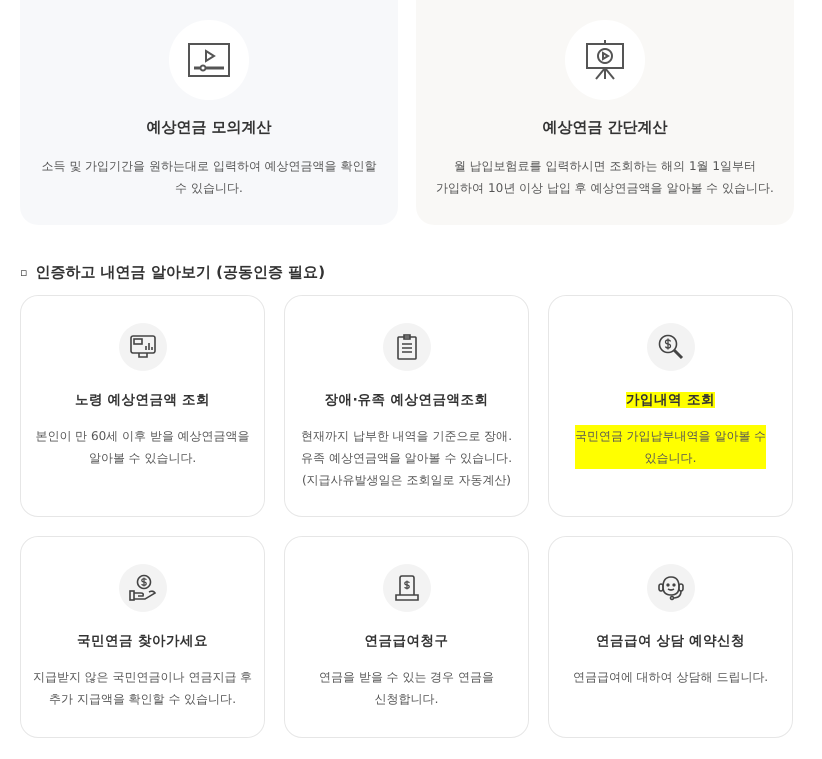 This screenshot has height=759, width=822. What do you see at coordinates (670, 588) in the screenshot?
I see `headset-icon` at bounding box center [670, 588].